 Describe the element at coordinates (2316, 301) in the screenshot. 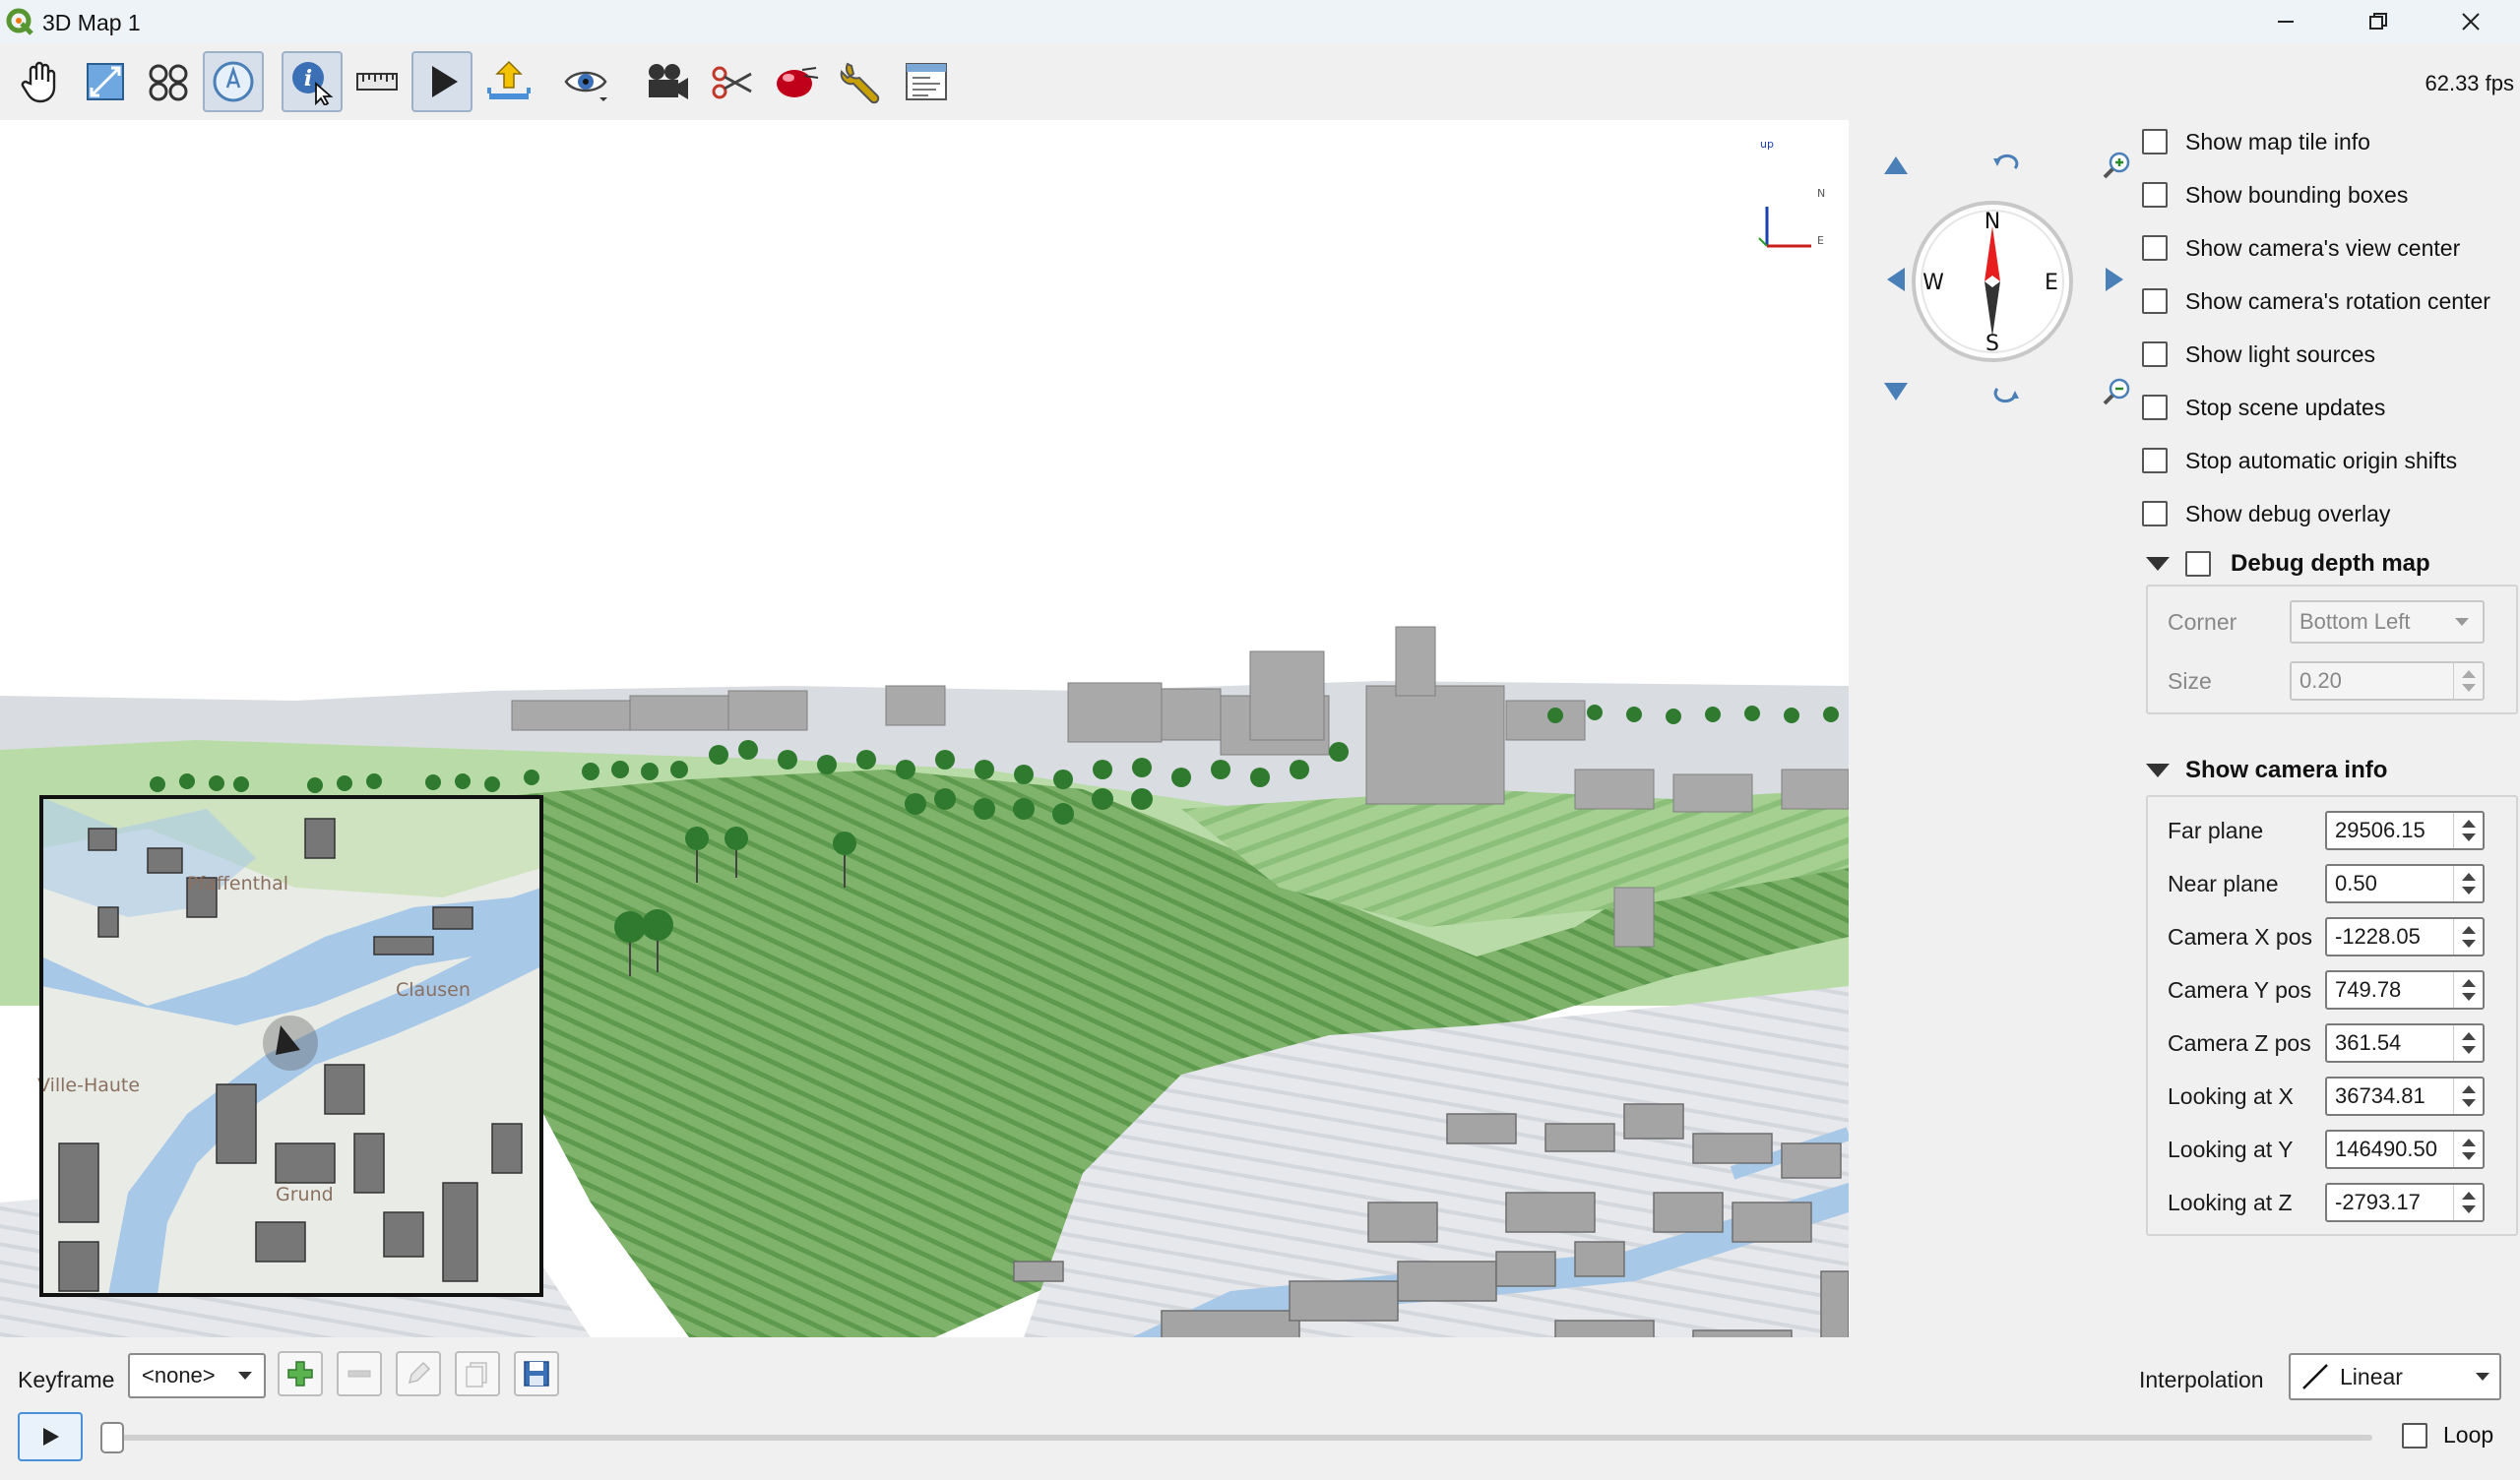

I see `show-camera-rotation-center-checkbox: Show camera's rotation center` at that location.